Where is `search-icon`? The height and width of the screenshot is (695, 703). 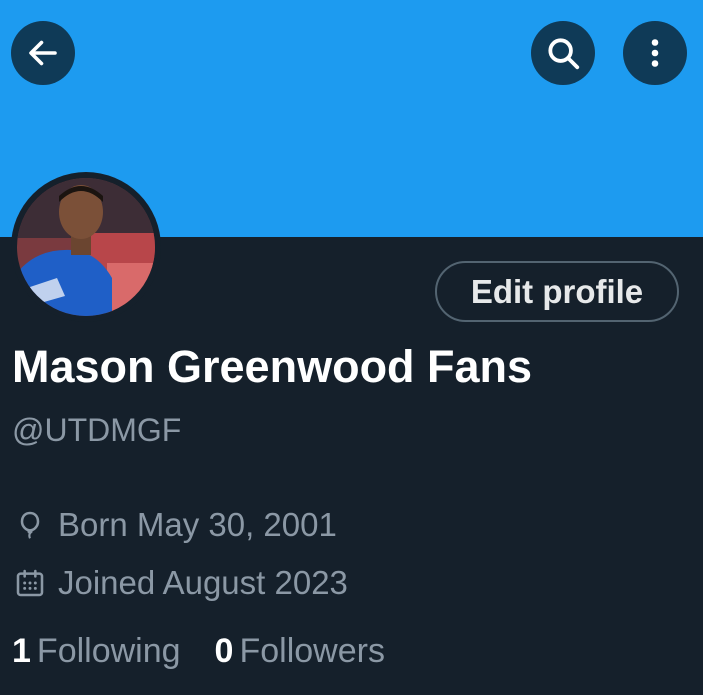 search-icon is located at coordinates (564, 54).